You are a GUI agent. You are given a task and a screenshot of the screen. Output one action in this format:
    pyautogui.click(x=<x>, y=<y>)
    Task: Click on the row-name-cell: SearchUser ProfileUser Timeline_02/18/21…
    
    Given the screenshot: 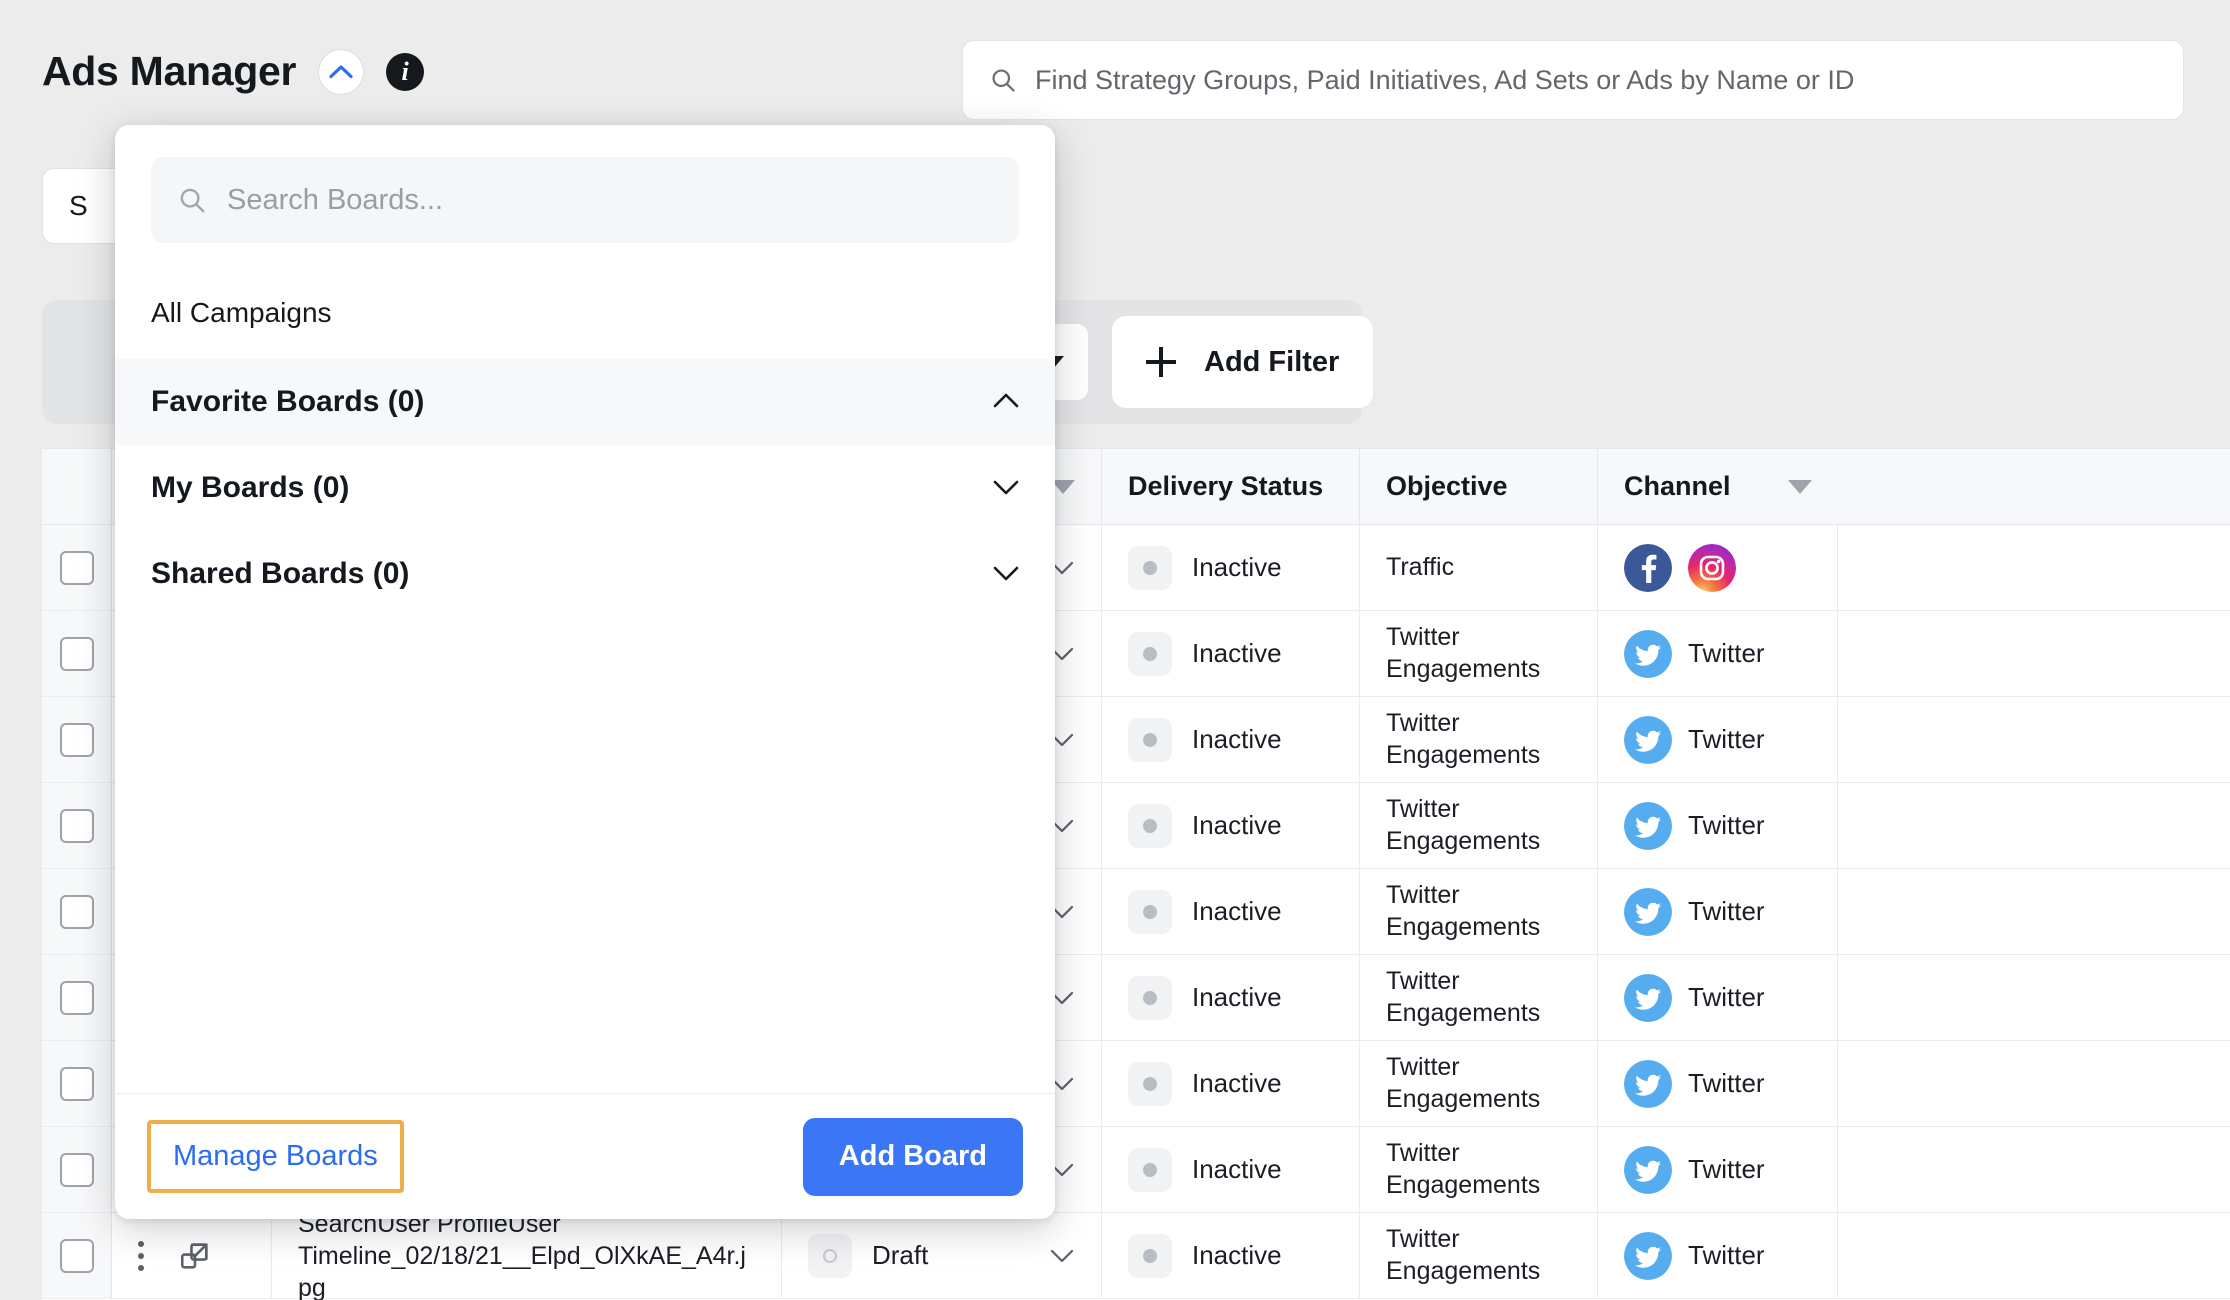 What is the action you would take?
    pyautogui.click(x=527, y=1255)
    